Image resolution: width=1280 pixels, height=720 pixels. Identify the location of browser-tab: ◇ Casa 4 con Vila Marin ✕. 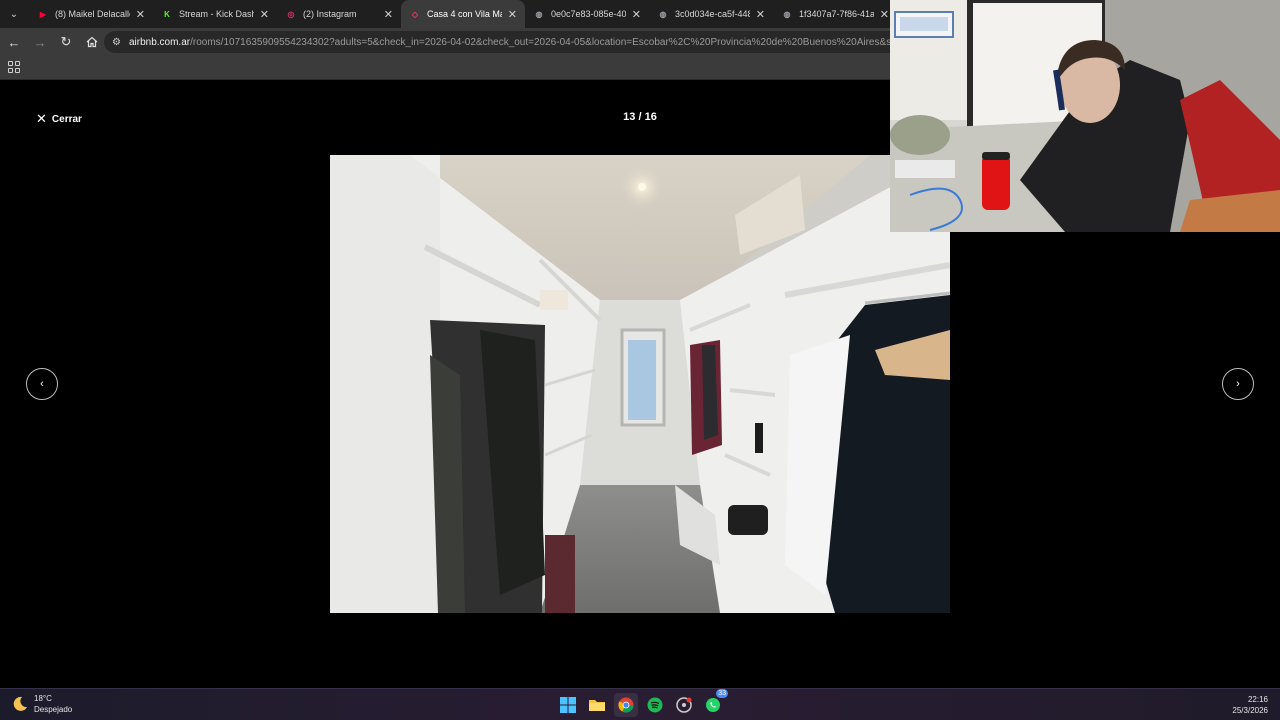
(463, 14).